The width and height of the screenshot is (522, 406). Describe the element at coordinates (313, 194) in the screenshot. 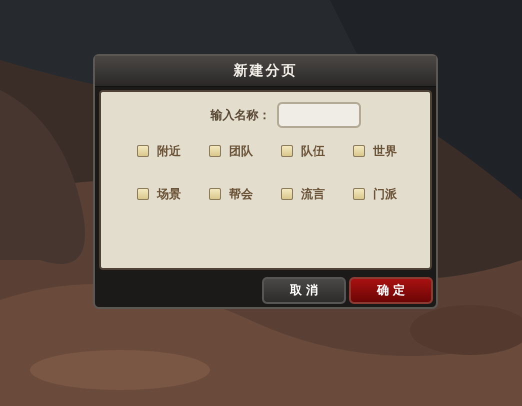

I see `checkbox-label: 流言` at that location.